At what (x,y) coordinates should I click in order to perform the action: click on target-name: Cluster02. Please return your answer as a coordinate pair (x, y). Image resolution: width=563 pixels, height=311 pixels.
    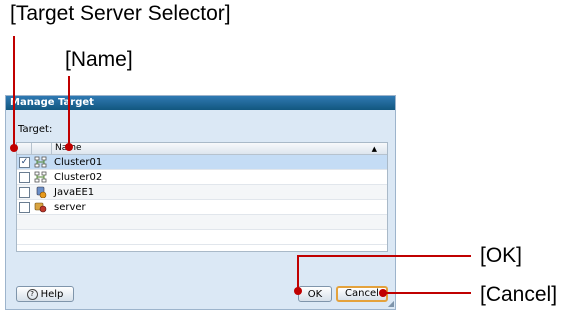
    Looking at the image, I should click on (78, 177).